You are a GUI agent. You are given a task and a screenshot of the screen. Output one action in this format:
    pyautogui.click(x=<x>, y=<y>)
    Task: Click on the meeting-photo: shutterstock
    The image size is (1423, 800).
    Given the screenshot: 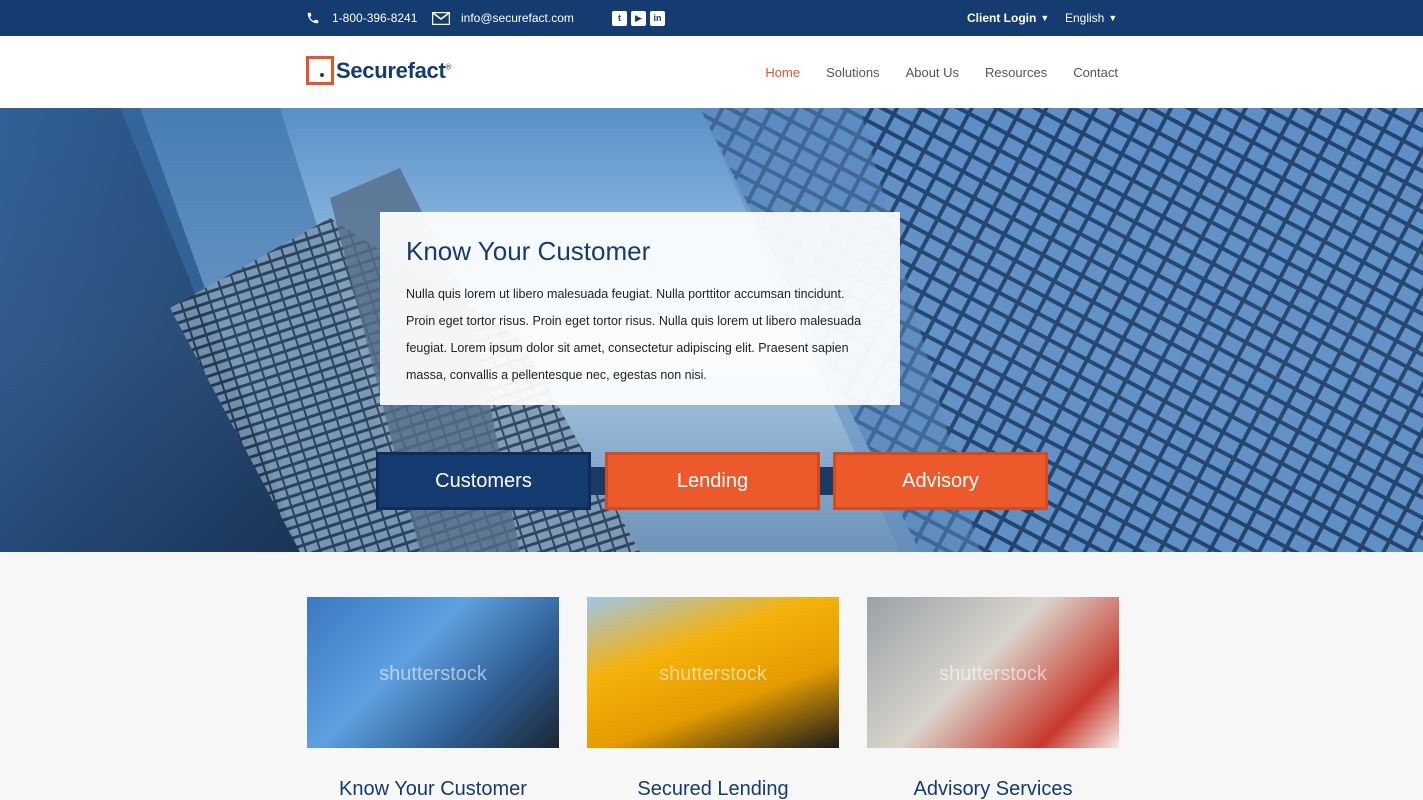 What is the action you would take?
    pyautogui.click(x=993, y=672)
    